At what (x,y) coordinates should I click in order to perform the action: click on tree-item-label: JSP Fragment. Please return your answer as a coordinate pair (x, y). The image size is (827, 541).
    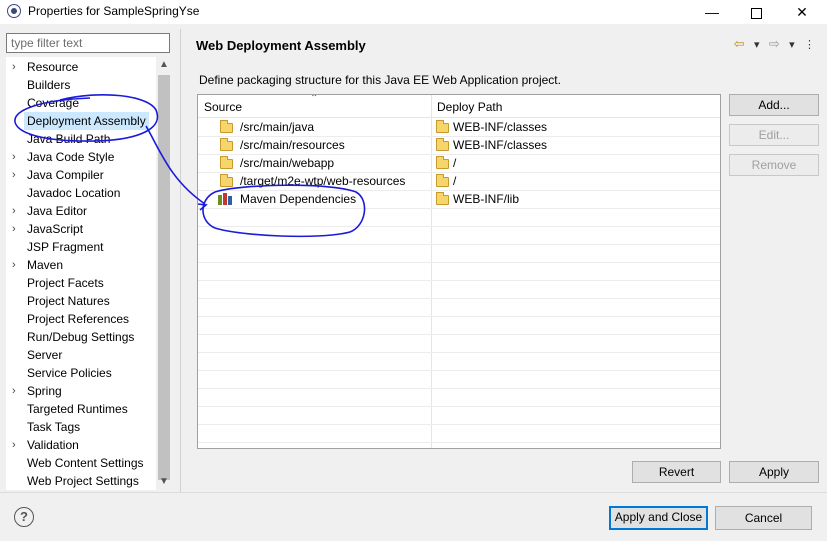
    Looking at the image, I should click on (65, 247).